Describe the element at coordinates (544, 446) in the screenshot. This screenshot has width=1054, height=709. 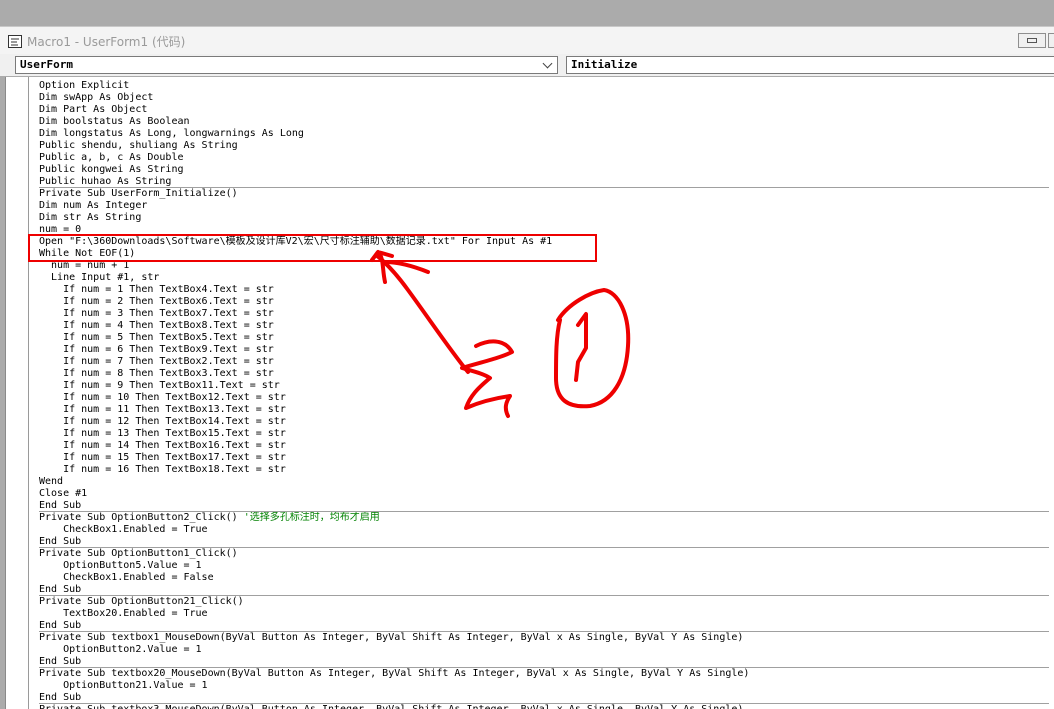
I see `code-line: If num = 14 Then TextBox16.Text = str` at that location.